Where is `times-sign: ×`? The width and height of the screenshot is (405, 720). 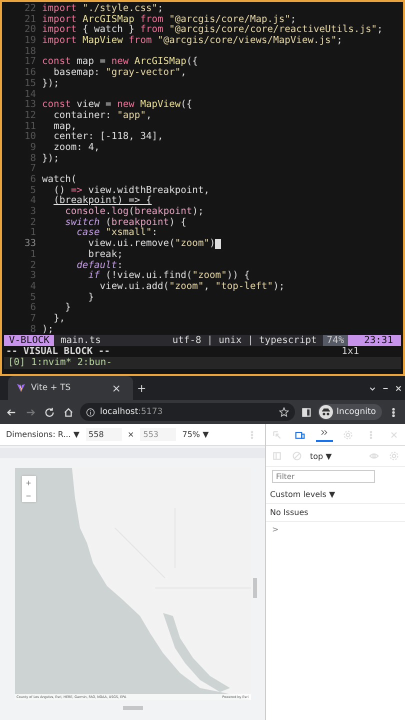 times-sign: × is located at coordinates (131, 434).